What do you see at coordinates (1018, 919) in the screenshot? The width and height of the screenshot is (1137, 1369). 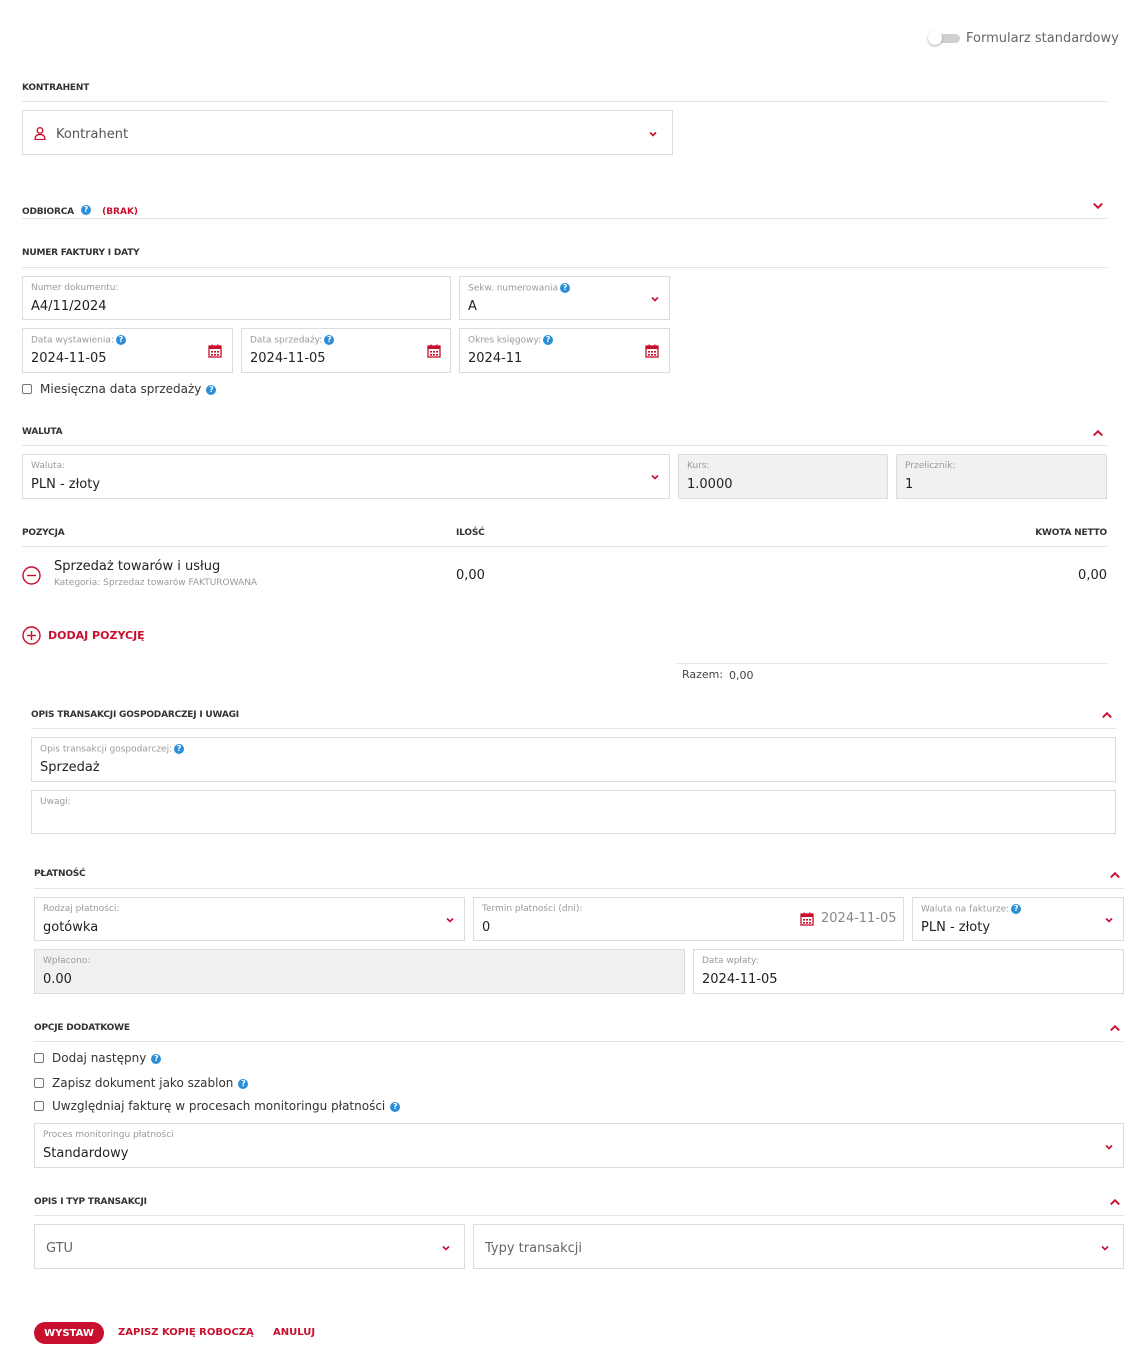 I see `invoice-currency-select: Waluta na fakturze:? PLN - złoty` at bounding box center [1018, 919].